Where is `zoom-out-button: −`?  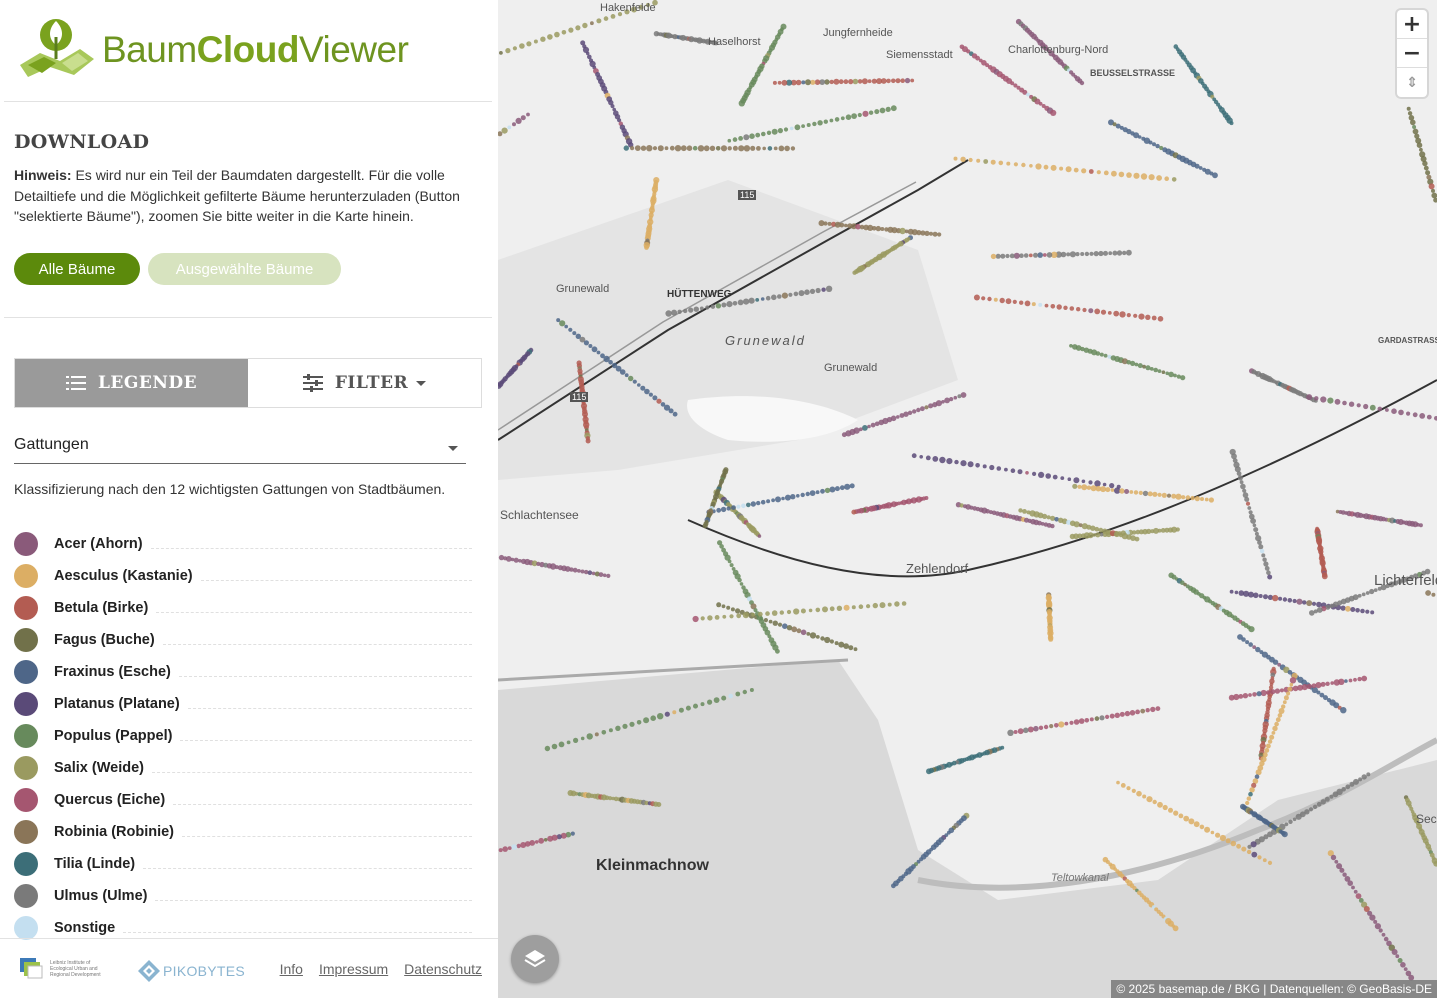 zoom-out-button: − is located at coordinates (1412, 53).